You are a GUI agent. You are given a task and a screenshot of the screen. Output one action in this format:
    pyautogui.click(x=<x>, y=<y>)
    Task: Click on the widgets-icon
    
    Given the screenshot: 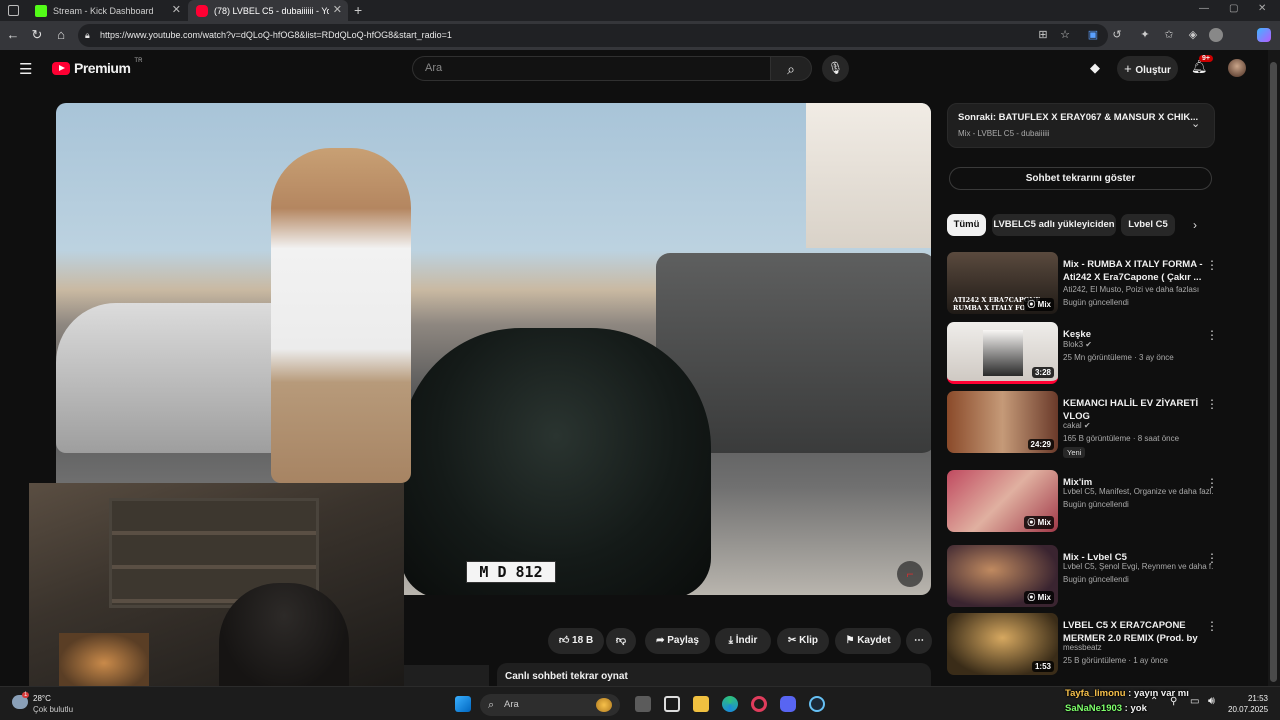 What is the action you would take?
    pyautogui.click(x=672, y=704)
    